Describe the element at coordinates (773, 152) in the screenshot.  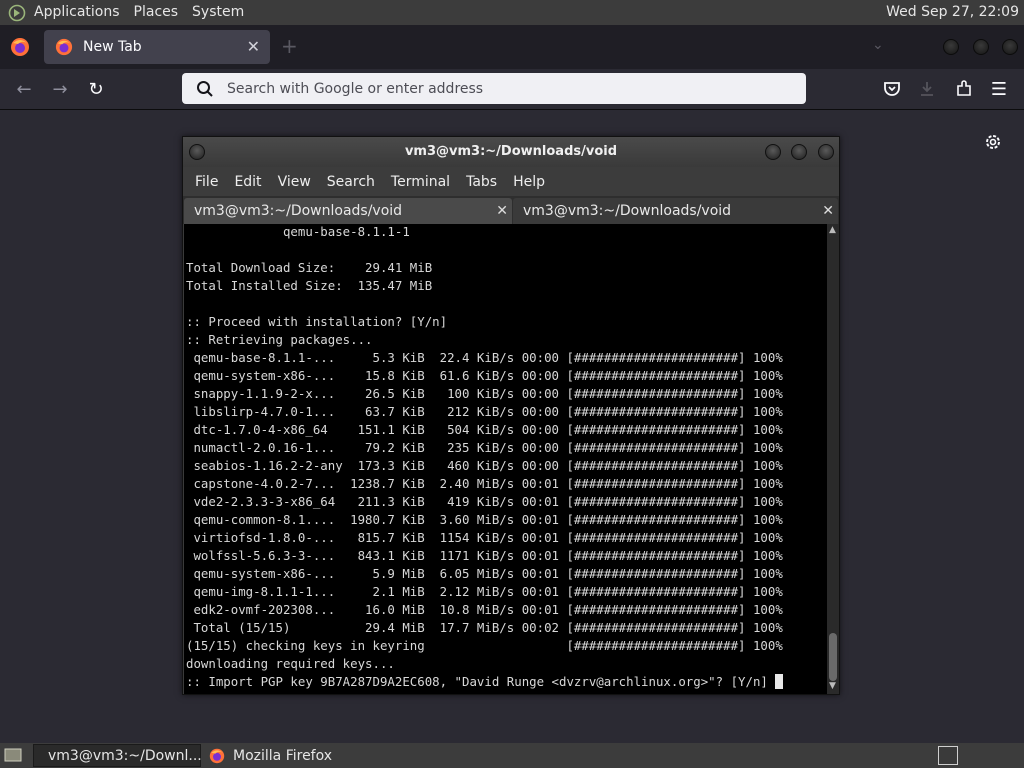
I see `terminal-minimize-button` at that location.